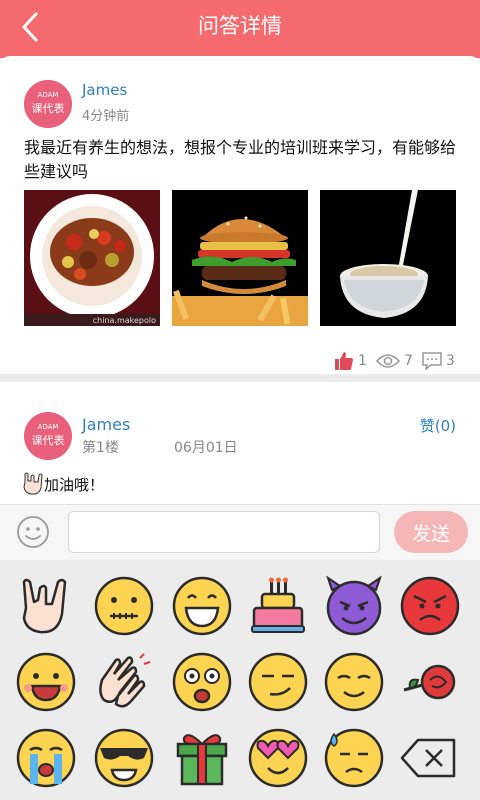 The height and width of the screenshot is (800, 480). I want to click on post-time: 4分钟前, so click(106, 116).